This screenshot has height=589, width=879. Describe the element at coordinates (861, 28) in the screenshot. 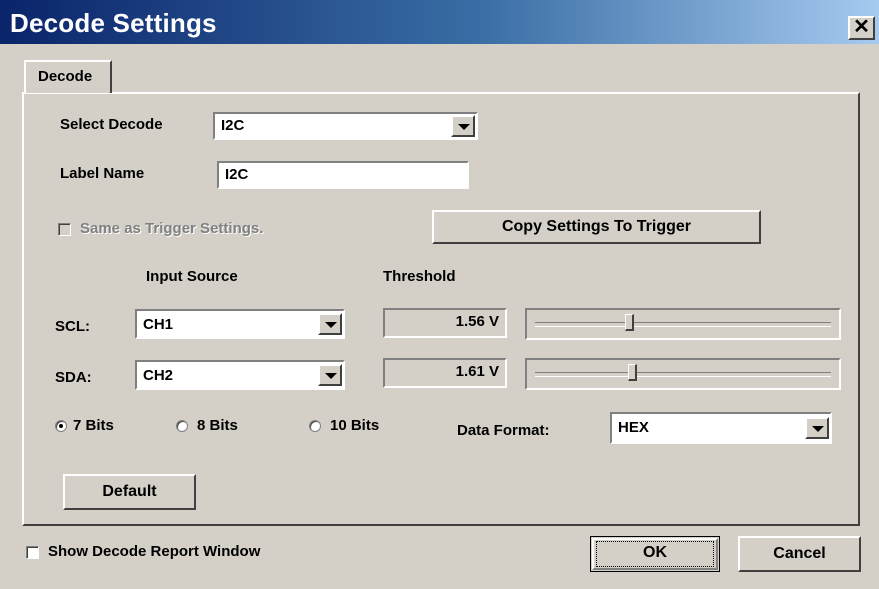

I see `close-icon: ✕` at that location.